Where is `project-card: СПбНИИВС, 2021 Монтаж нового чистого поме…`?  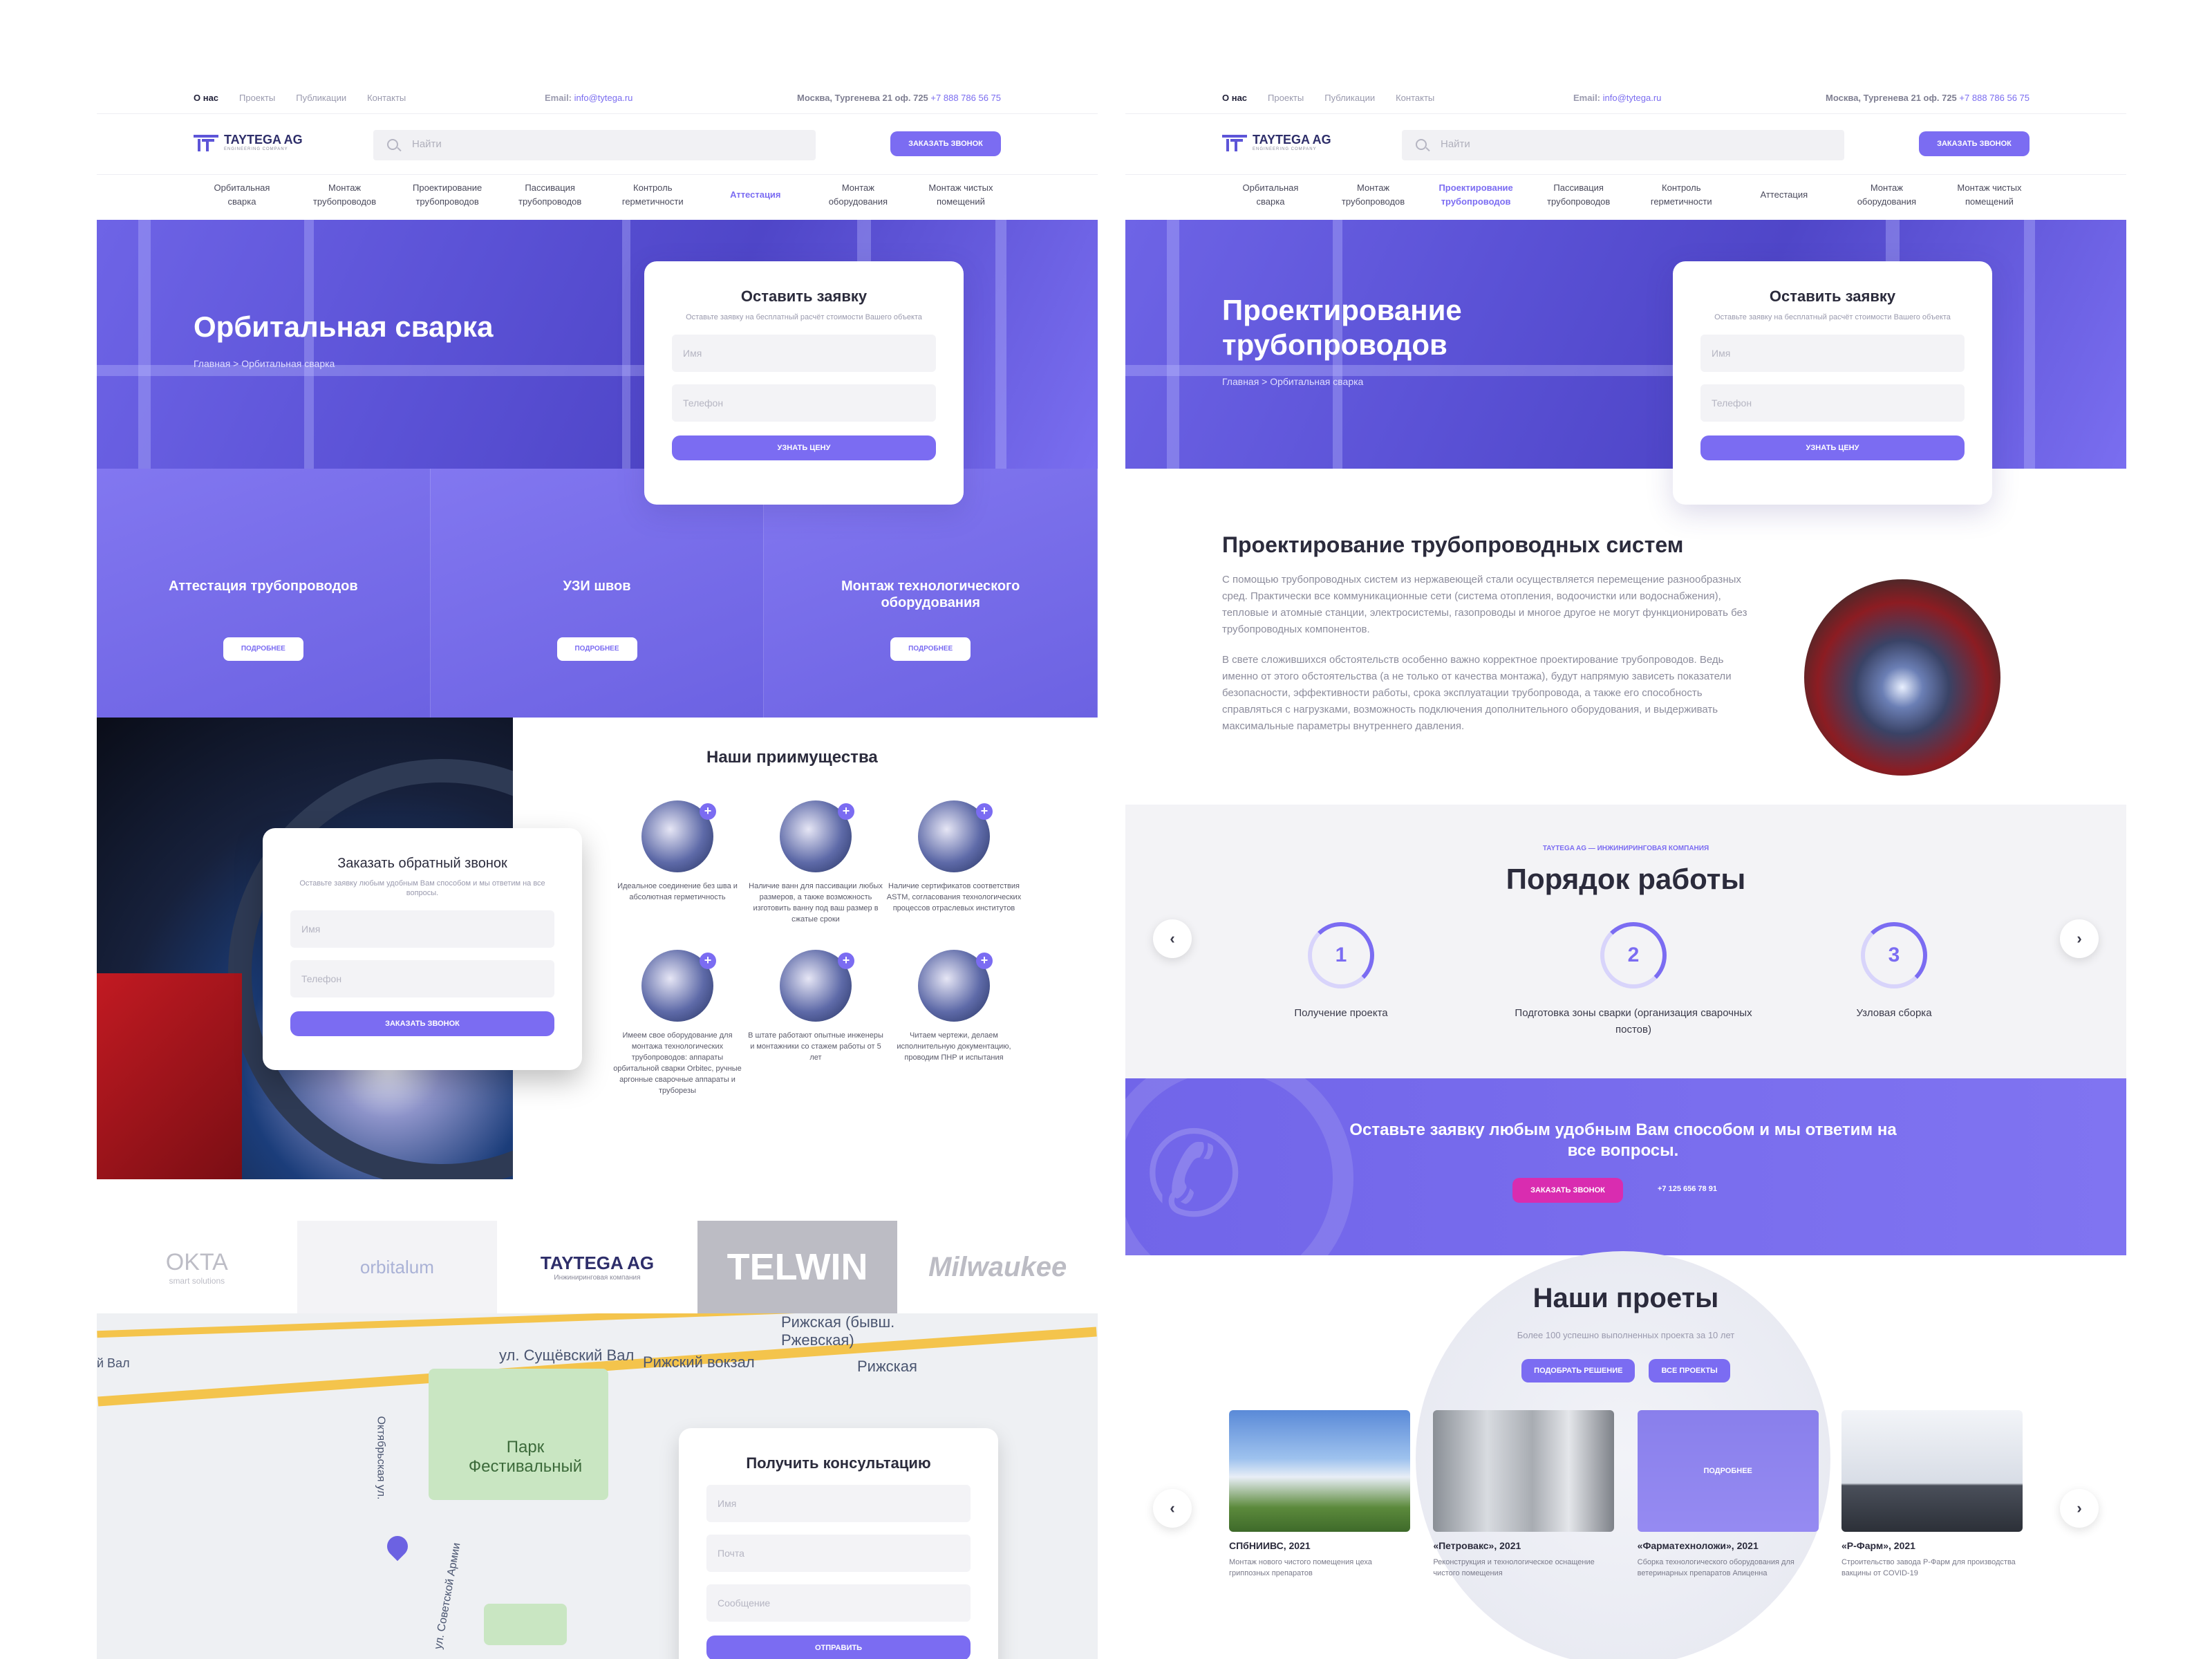 project-card: СПбНИИВС, 2021 Монтаж нового чистого поме… is located at coordinates (1319, 1494).